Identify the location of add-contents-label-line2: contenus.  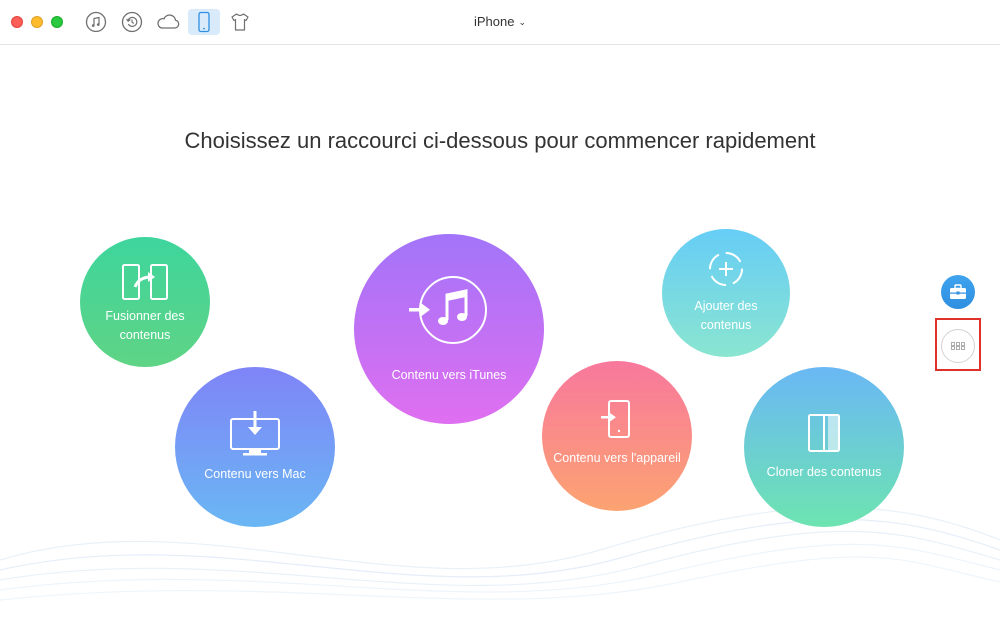
(726, 325).